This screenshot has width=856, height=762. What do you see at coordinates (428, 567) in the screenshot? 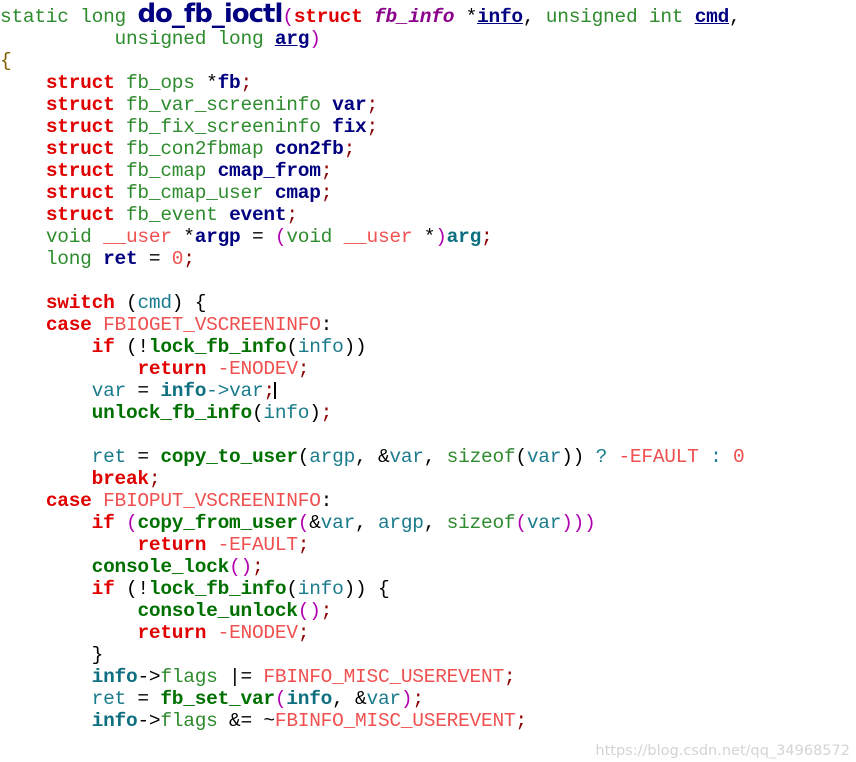
I see `code-line: console_lock();` at bounding box center [428, 567].